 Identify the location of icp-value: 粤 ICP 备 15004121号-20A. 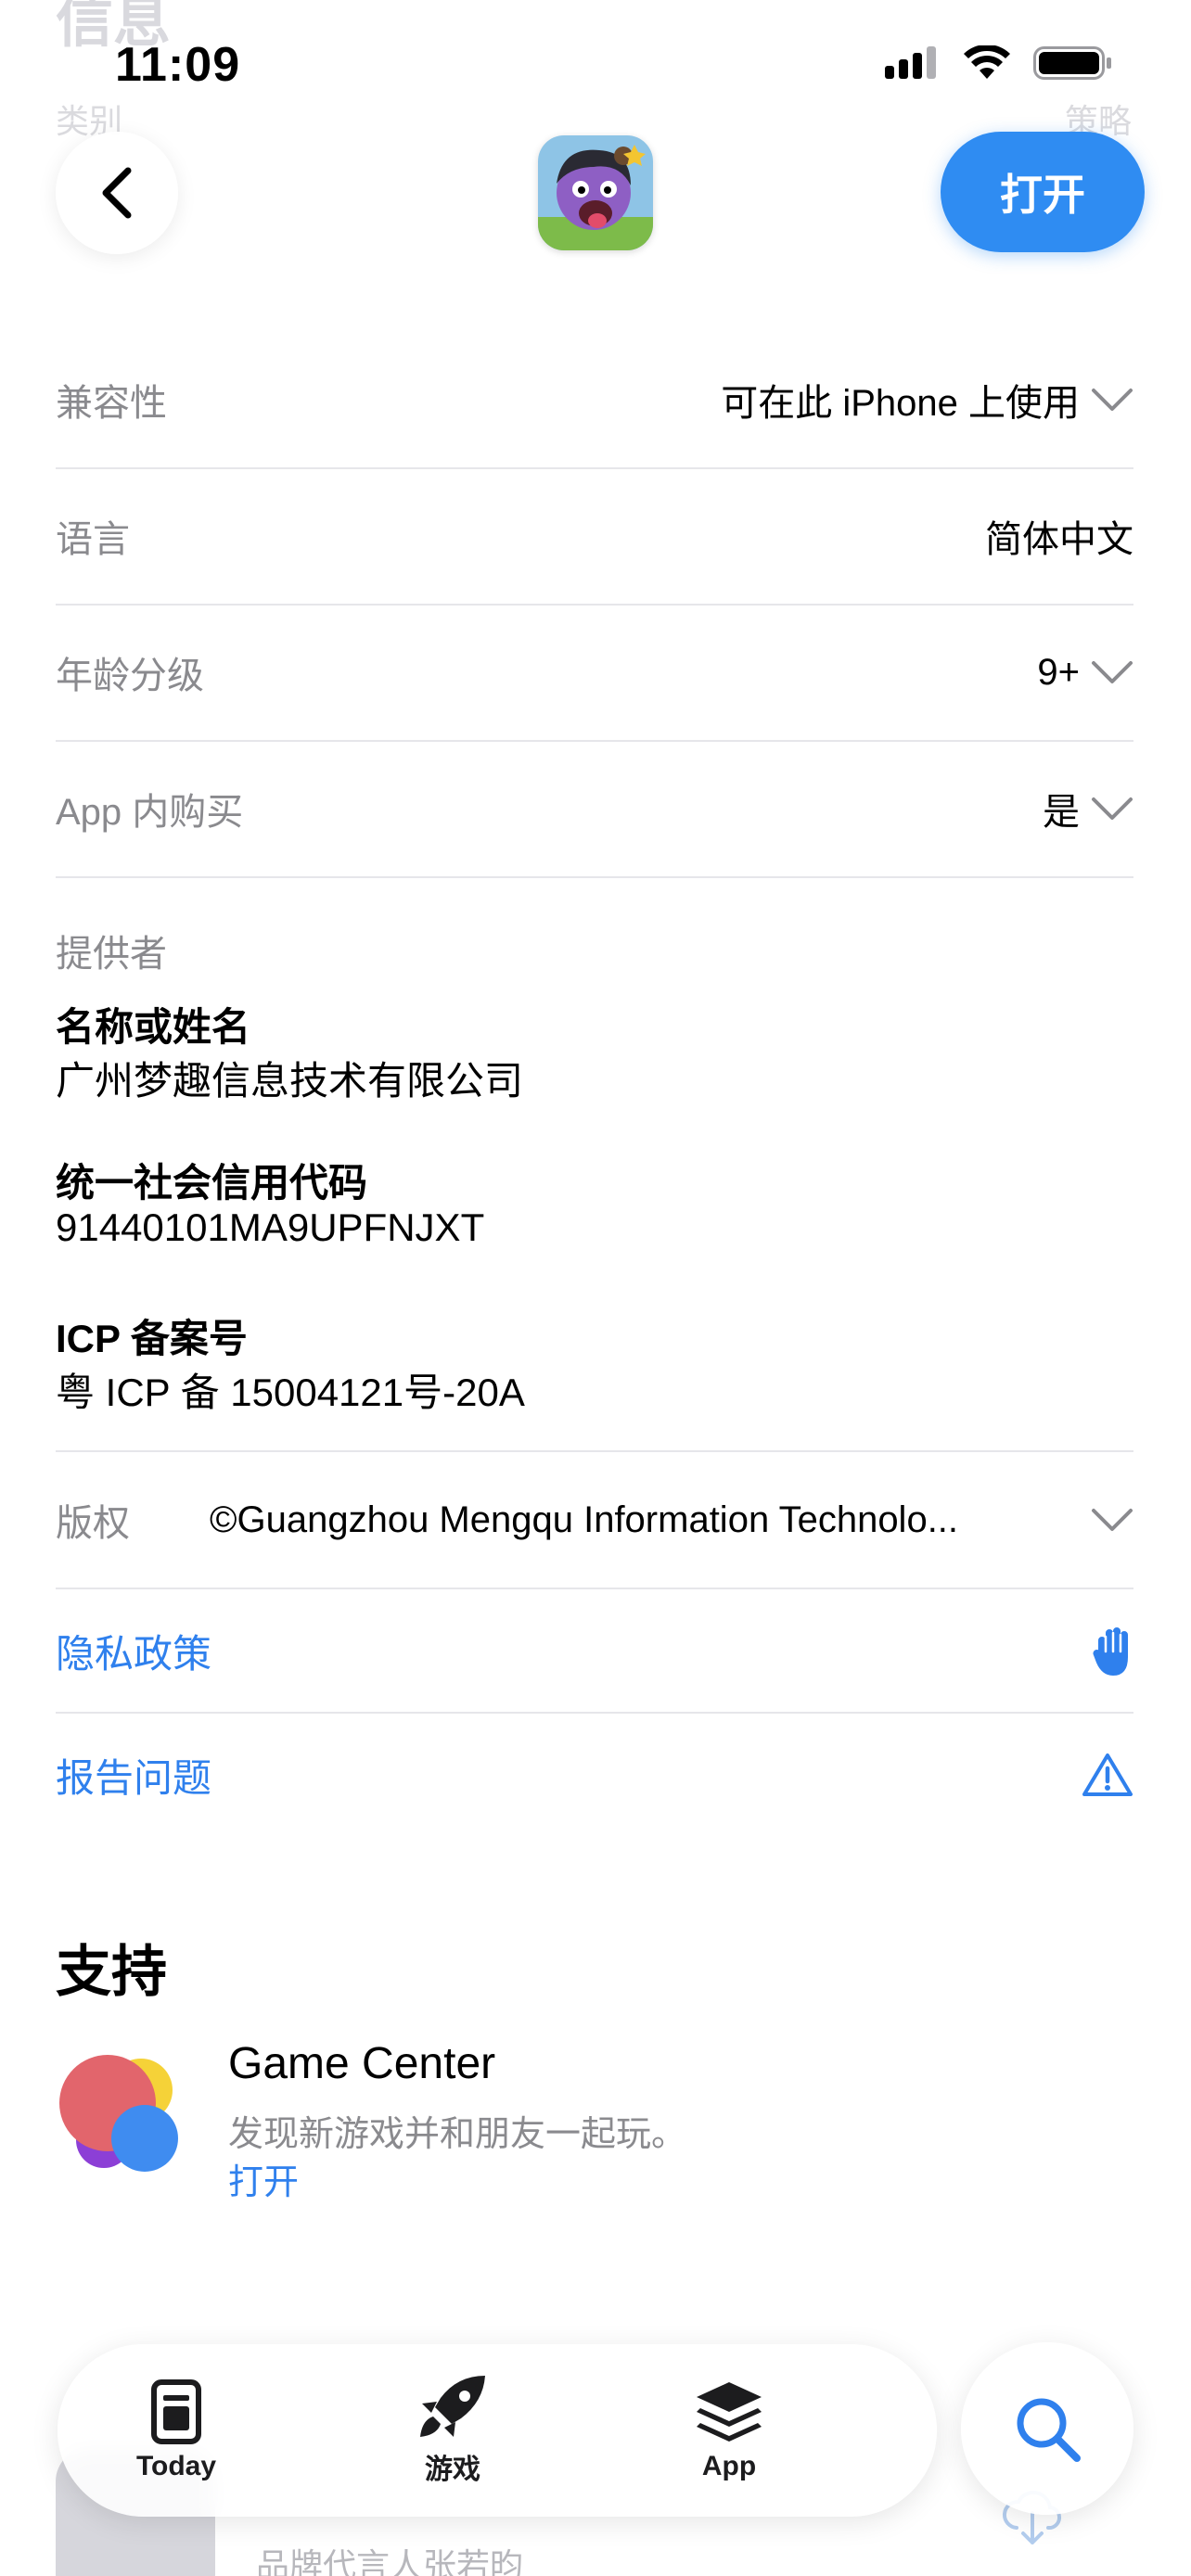
(290, 1392).